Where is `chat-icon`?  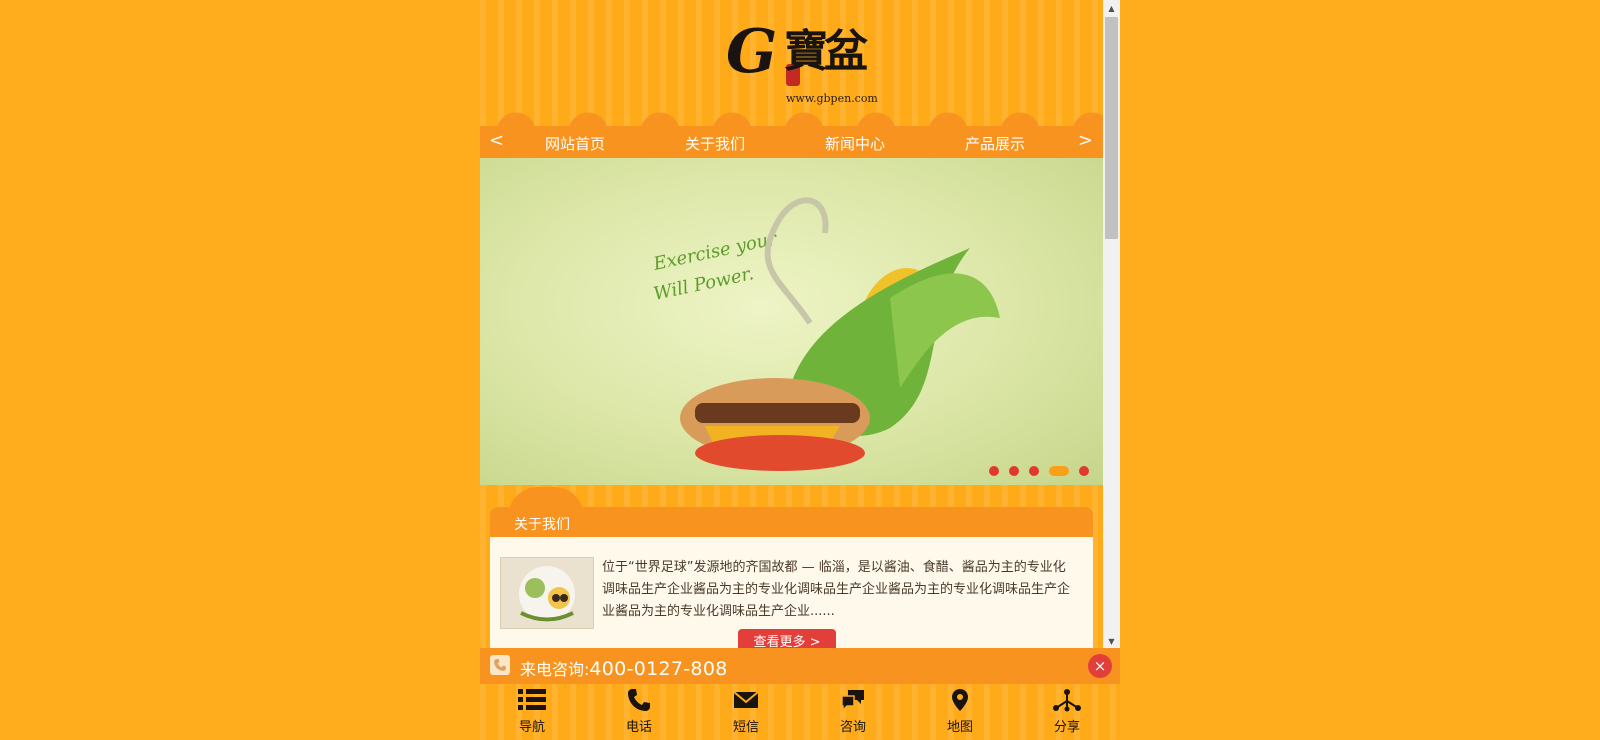 chat-icon is located at coordinates (852, 701).